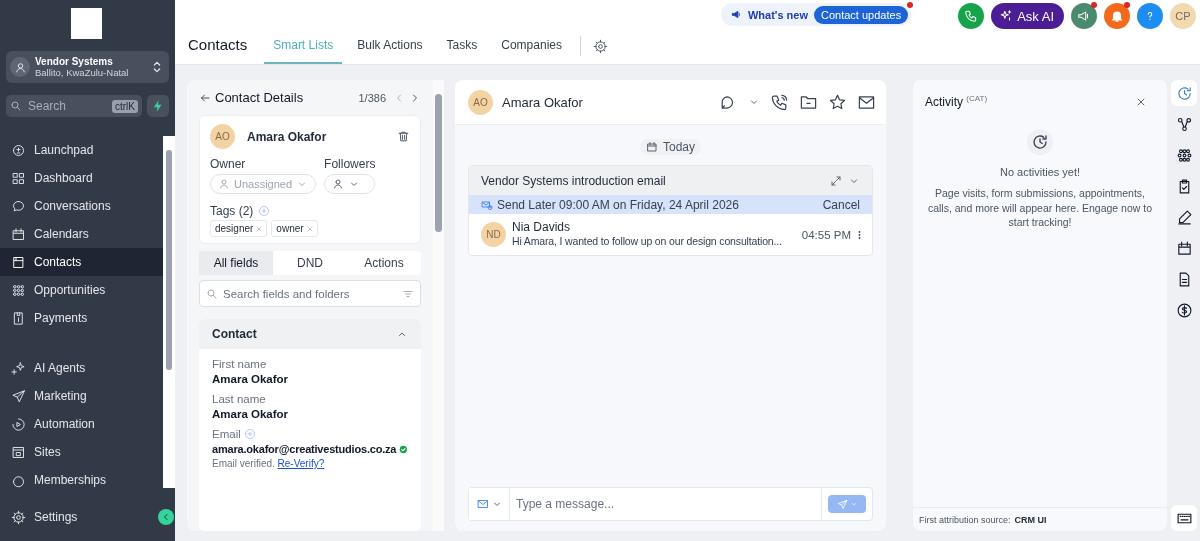 This screenshot has height=541, width=1200. I want to click on owner-label: Owner, so click(228, 164).